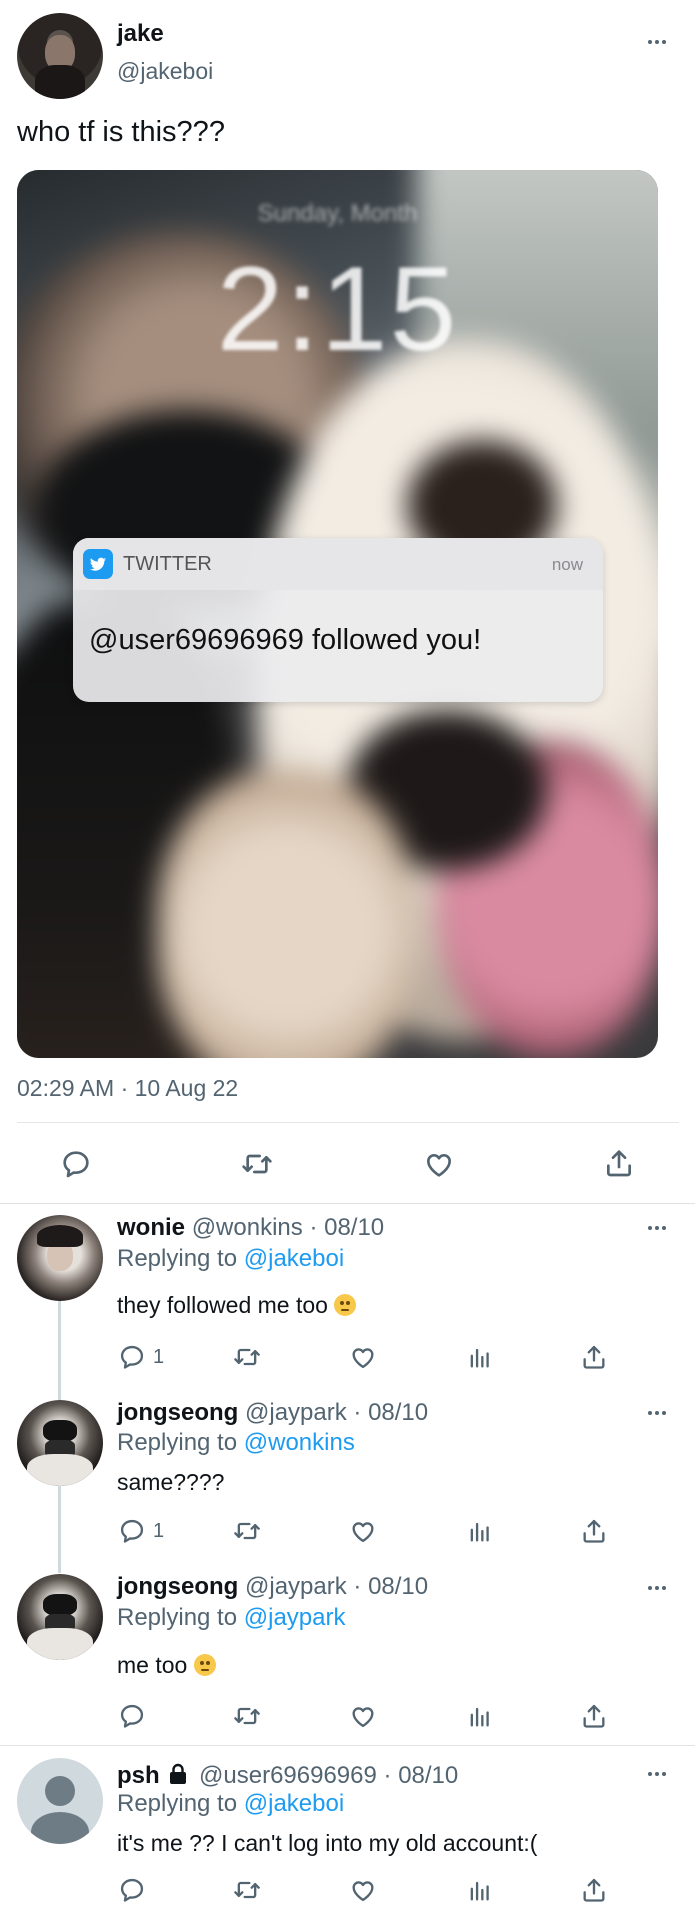  Describe the element at coordinates (121, 132) in the screenshot. I see `tweet-text: who tf is this???` at that location.